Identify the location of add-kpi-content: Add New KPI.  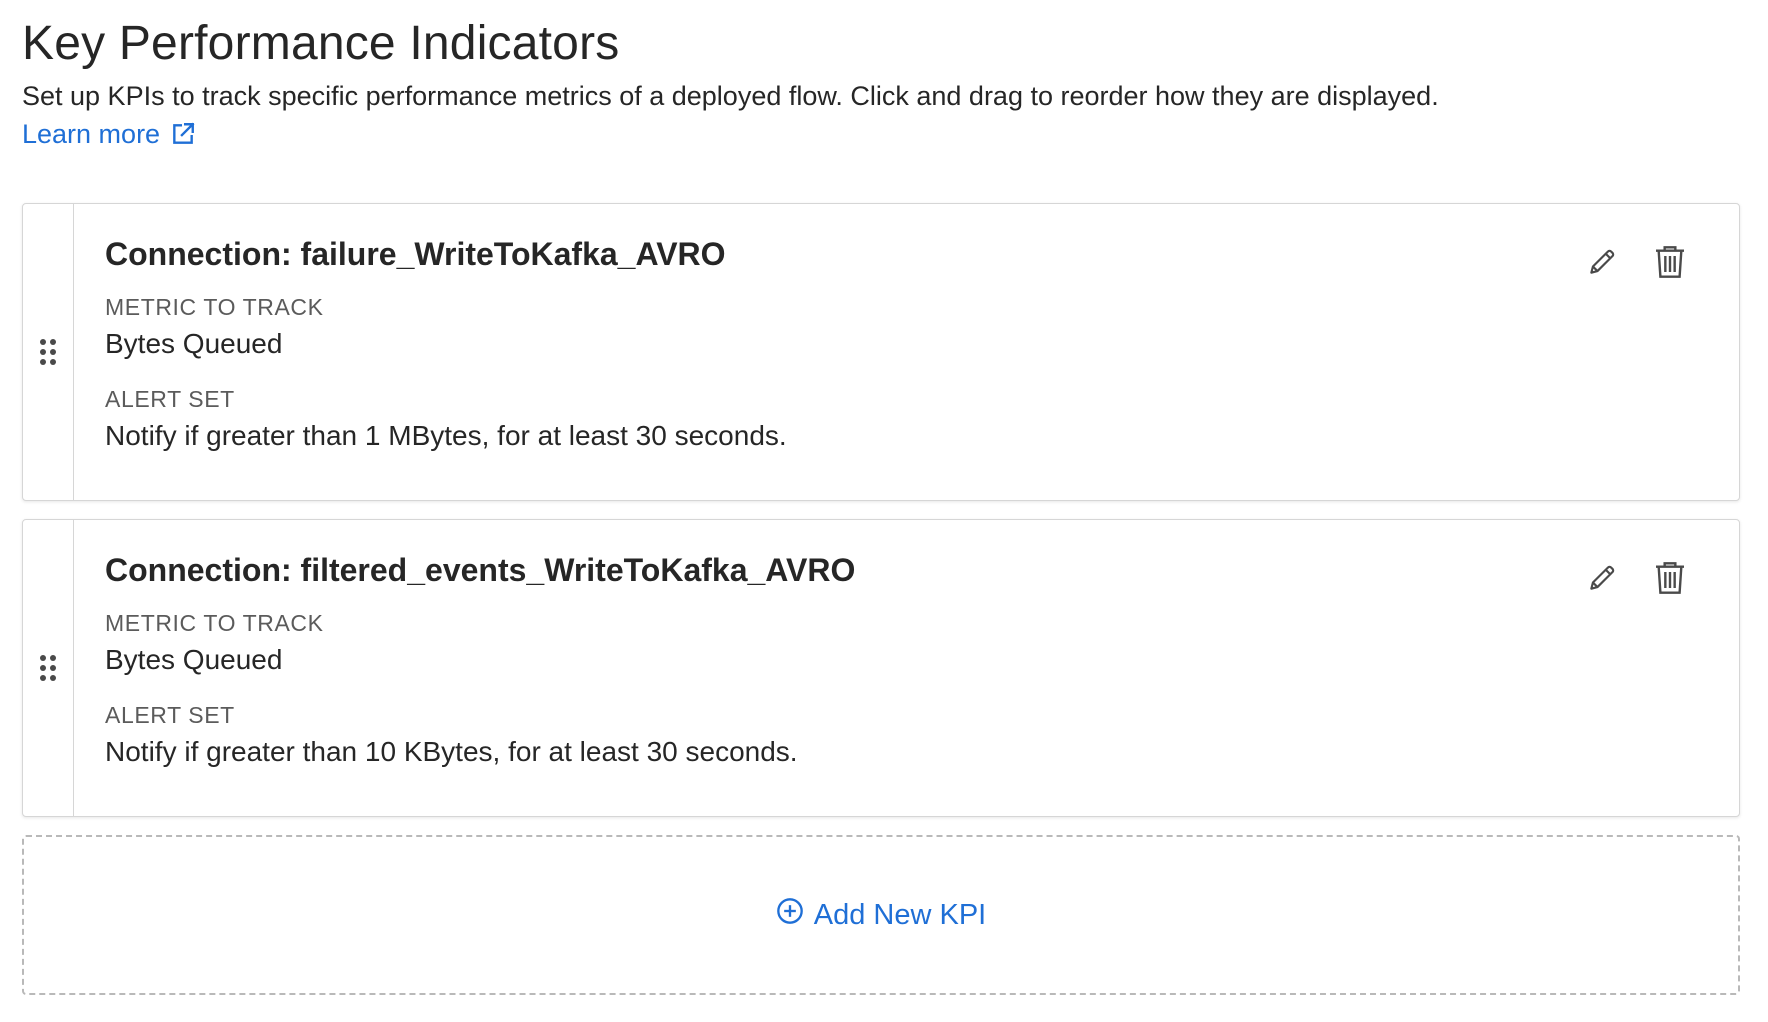
(881, 915).